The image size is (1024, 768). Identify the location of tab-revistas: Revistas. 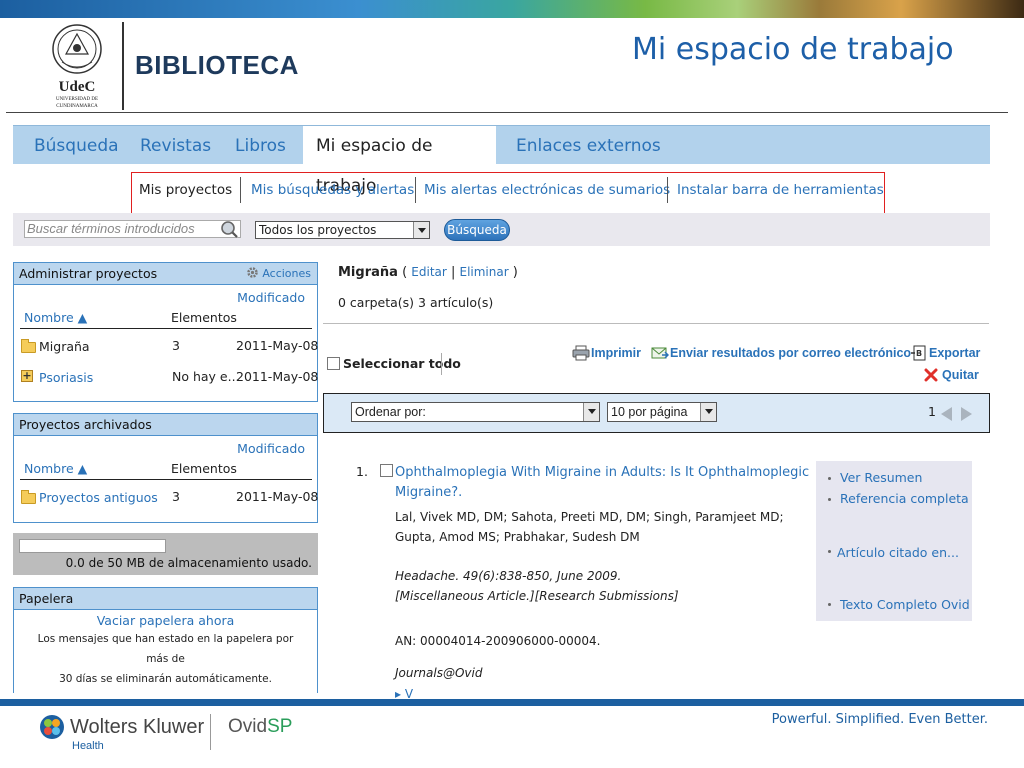
(175, 145).